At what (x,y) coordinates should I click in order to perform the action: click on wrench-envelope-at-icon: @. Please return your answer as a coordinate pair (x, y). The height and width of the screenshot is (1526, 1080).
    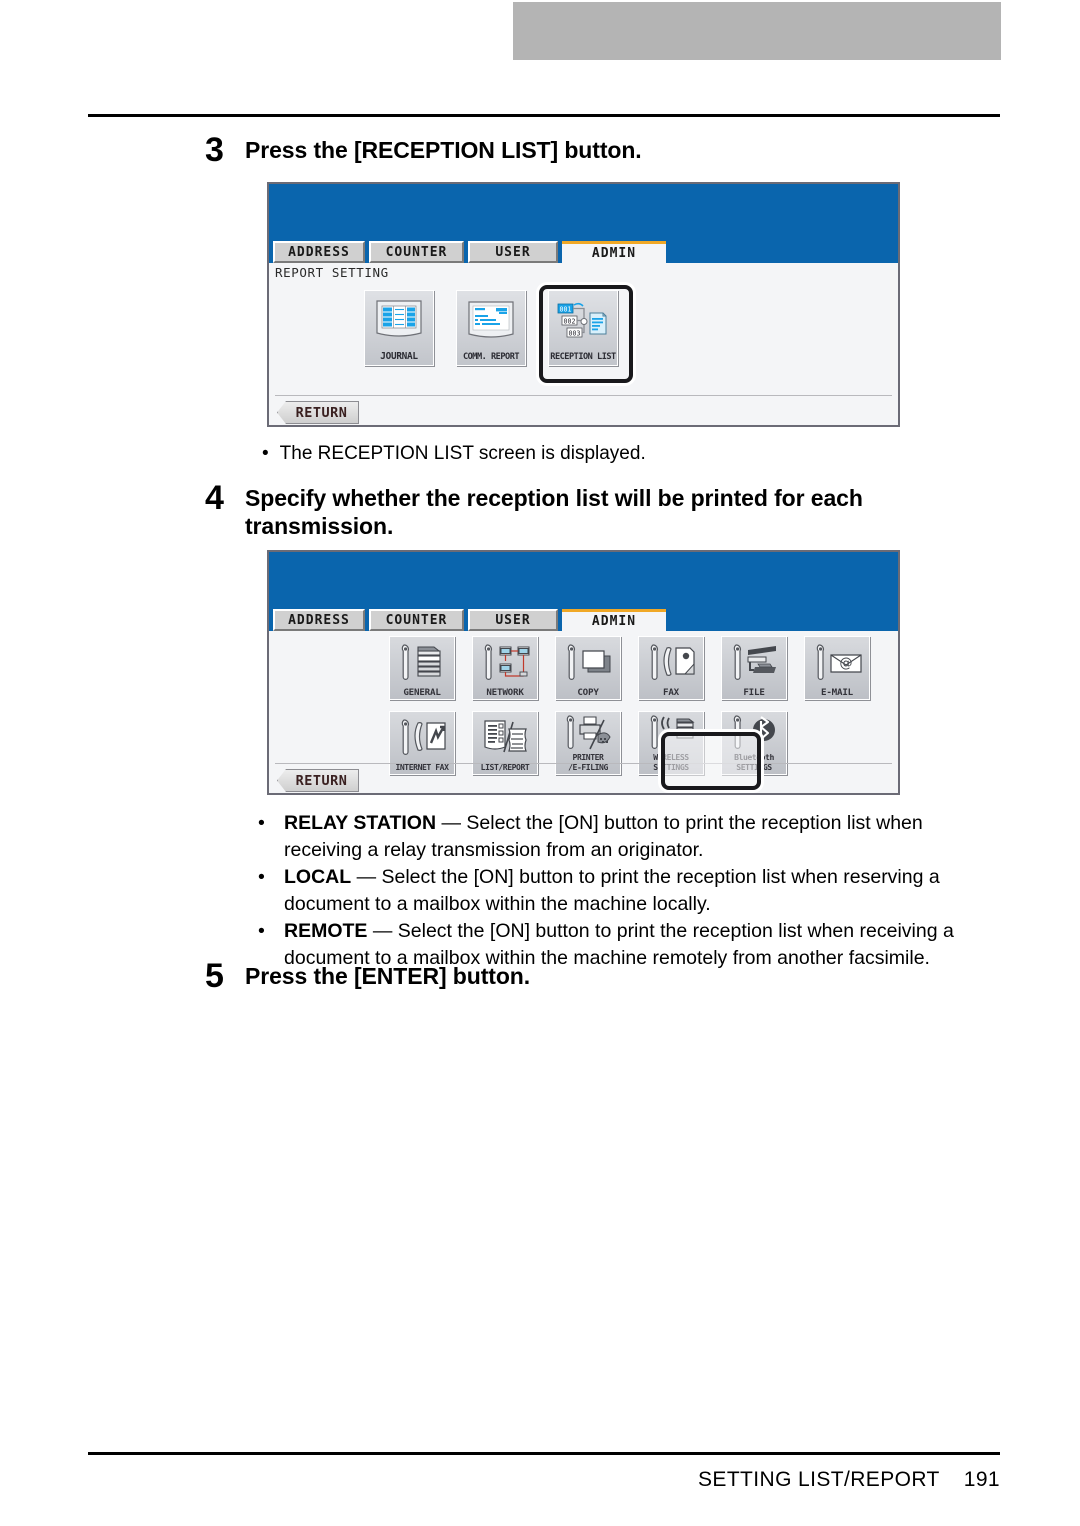
    Looking at the image, I should click on (837, 662).